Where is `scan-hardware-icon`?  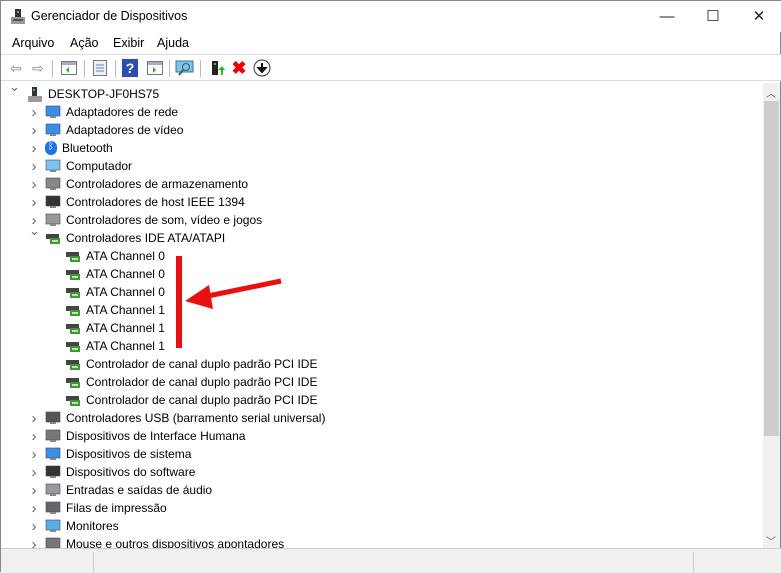
scan-hardware-icon is located at coordinates (185, 68).